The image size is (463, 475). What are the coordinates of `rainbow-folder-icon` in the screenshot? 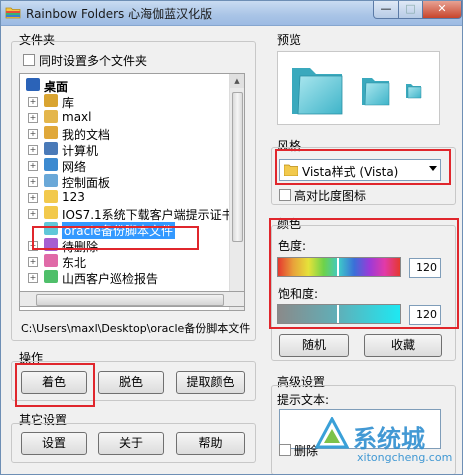 It's located at (13, 13).